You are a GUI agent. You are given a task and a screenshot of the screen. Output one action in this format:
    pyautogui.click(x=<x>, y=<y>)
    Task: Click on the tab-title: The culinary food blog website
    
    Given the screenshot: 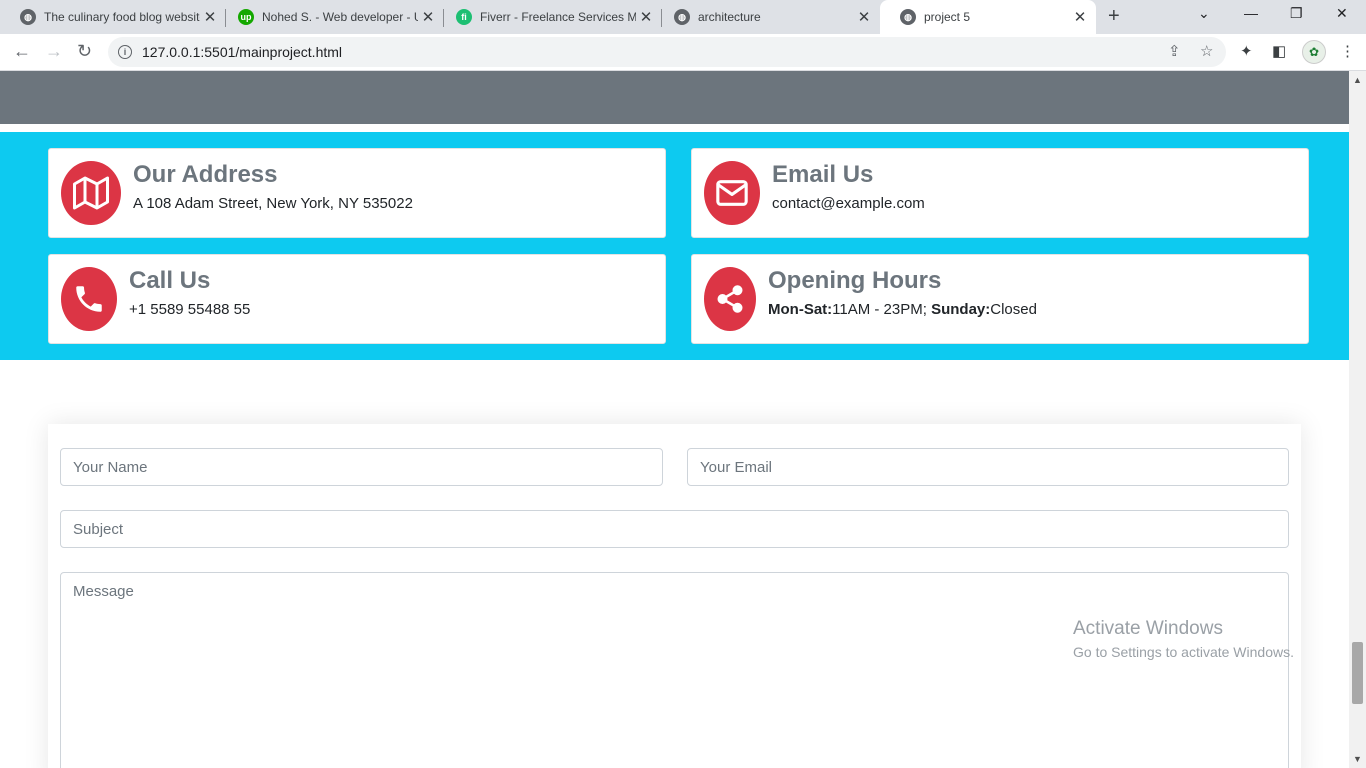 What is the action you would take?
    pyautogui.click(x=122, y=17)
    